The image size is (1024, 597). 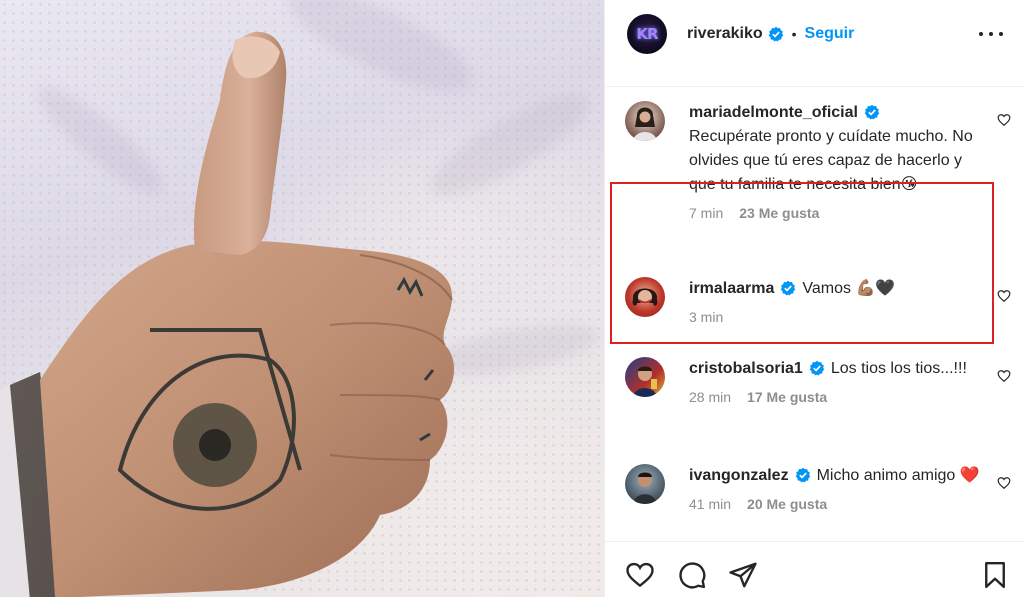 What do you see at coordinates (773, 112) in the screenshot?
I see `comment-username: mariadelmonte_oficial` at bounding box center [773, 112].